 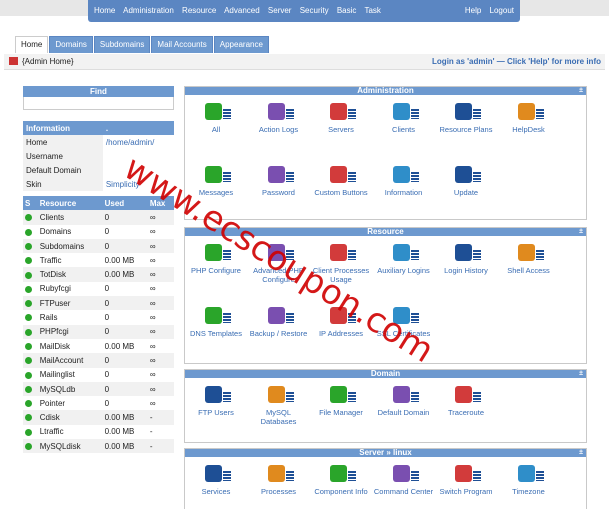 What do you see at coordinates (216, 491) in the screenshot?
I see `item-label: Services` at bounding box center [216, 491].